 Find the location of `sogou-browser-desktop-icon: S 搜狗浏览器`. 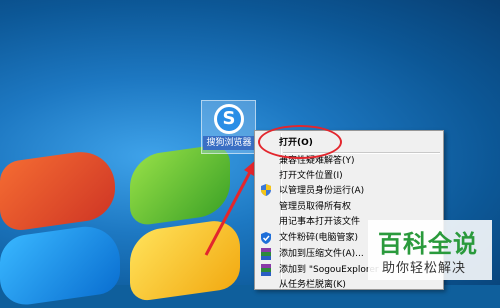

sogou-browser-desktop-icon: S 搜狗浏览器 is located at coordinates (228, 127).